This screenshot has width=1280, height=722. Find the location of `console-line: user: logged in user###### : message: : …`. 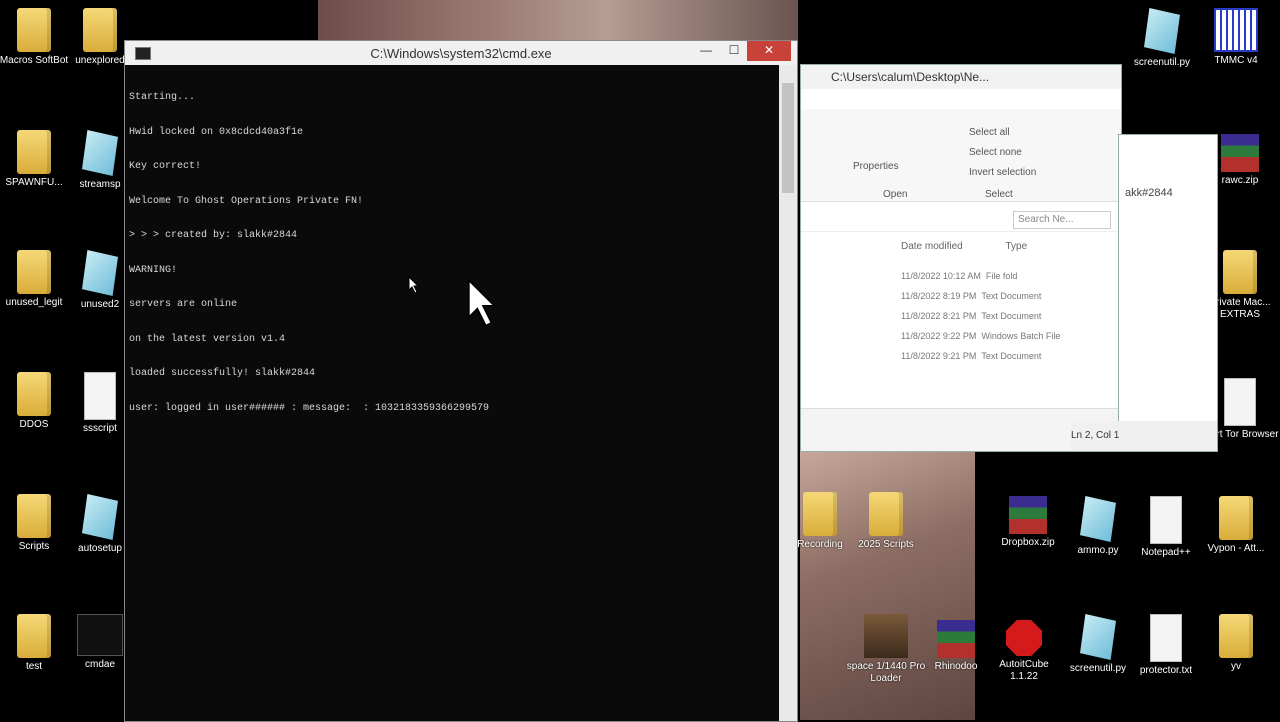

console-line: user: logged in user###### : message: : … is located at coordinates (309, 408).